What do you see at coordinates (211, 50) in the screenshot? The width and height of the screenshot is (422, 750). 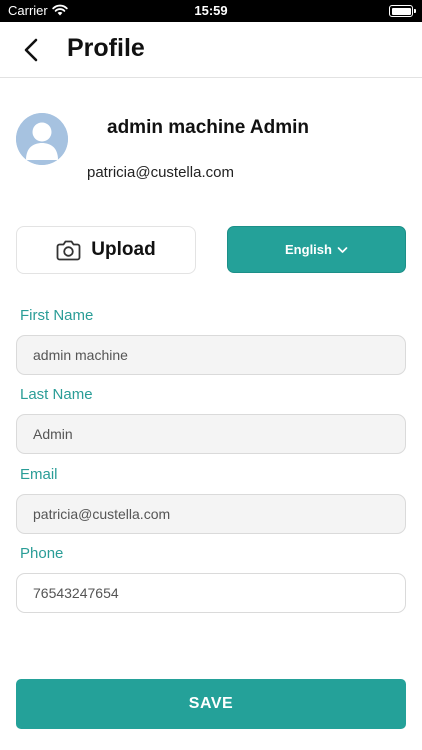 I see `nav-header: Profile` at bounding box center [211, 50].